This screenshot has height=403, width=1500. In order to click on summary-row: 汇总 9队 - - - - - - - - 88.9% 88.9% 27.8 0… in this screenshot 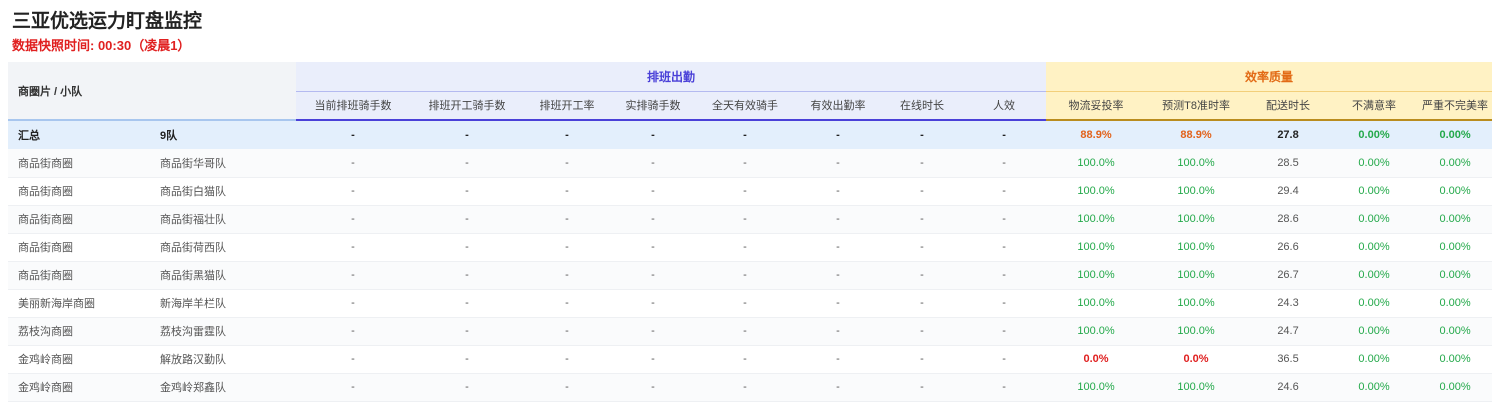, I will do `click(750, 134)`.